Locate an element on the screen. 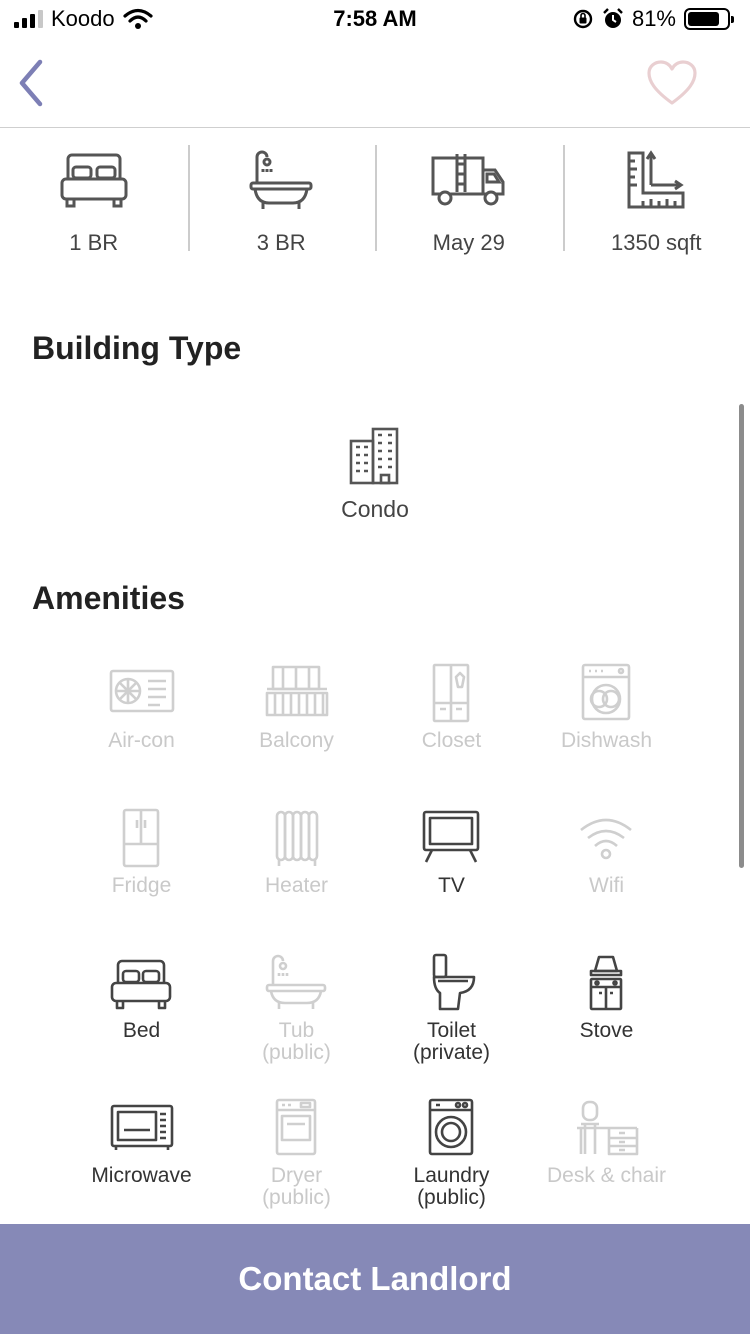 The width and height of the screenshot is (750, 1334). amenity-label: Fridge is located at coordinates (141, 885).